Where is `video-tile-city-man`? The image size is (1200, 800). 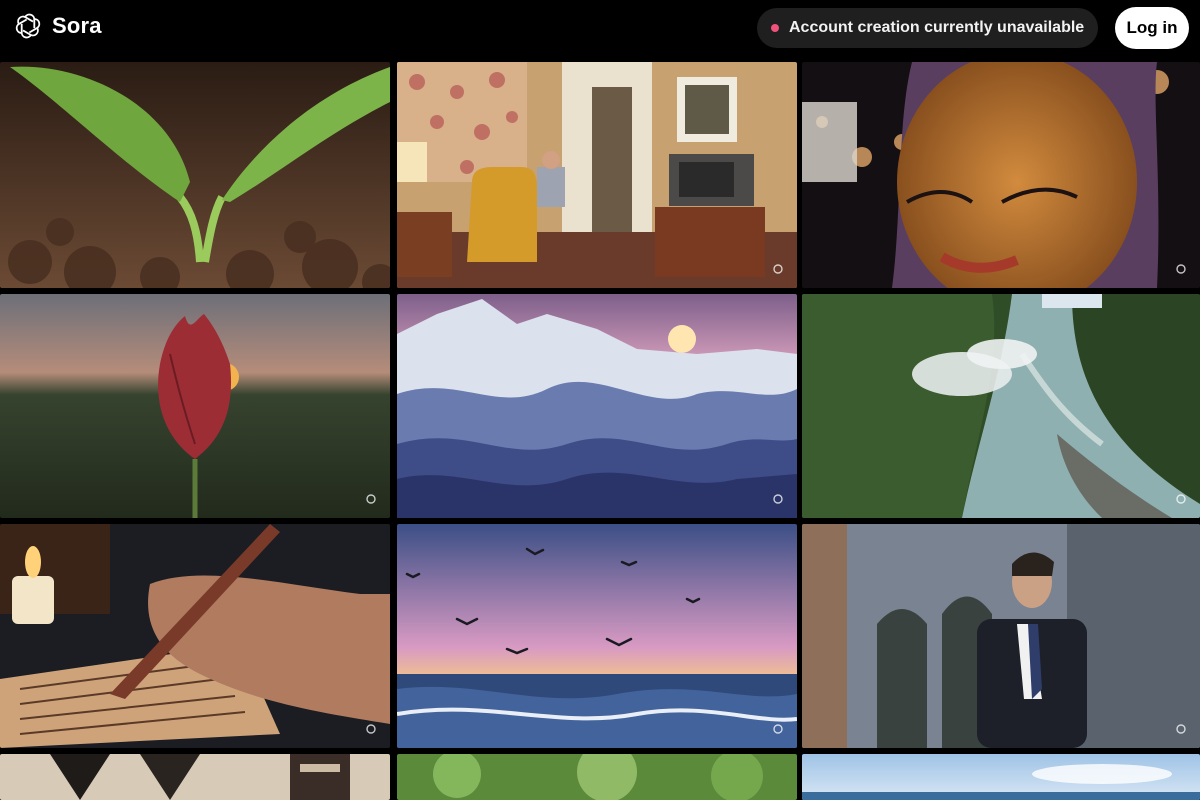 video-tile-city-man is located at coordinates (1001, 636).